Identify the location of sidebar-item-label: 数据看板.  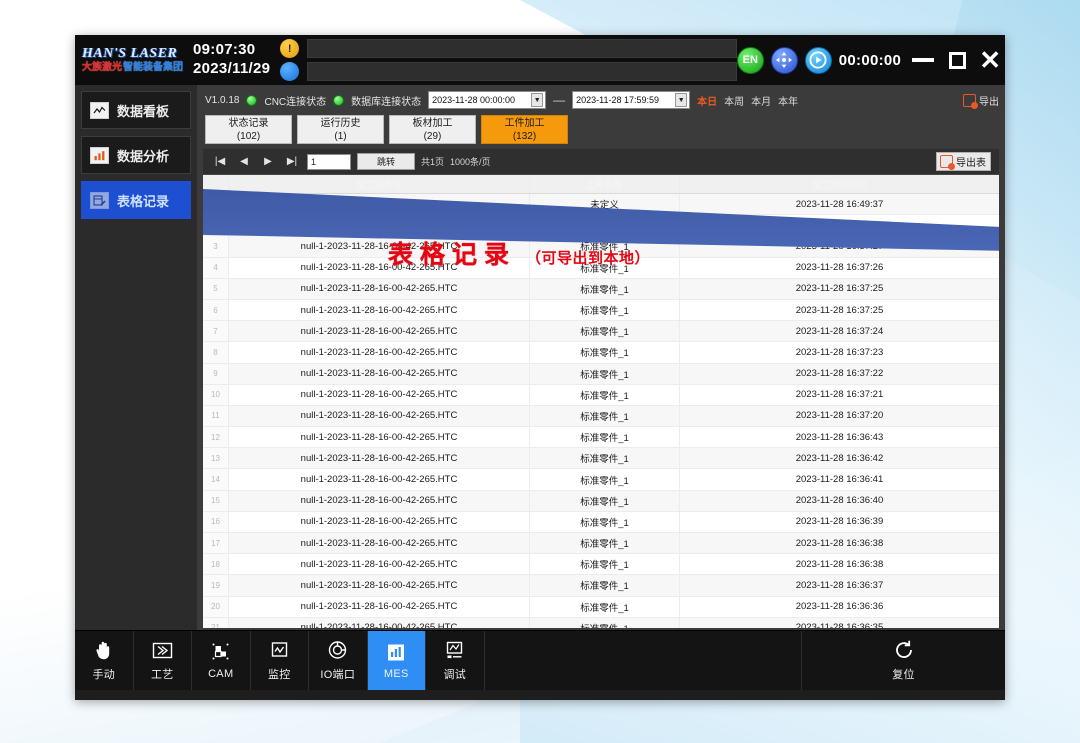
(143, 111).